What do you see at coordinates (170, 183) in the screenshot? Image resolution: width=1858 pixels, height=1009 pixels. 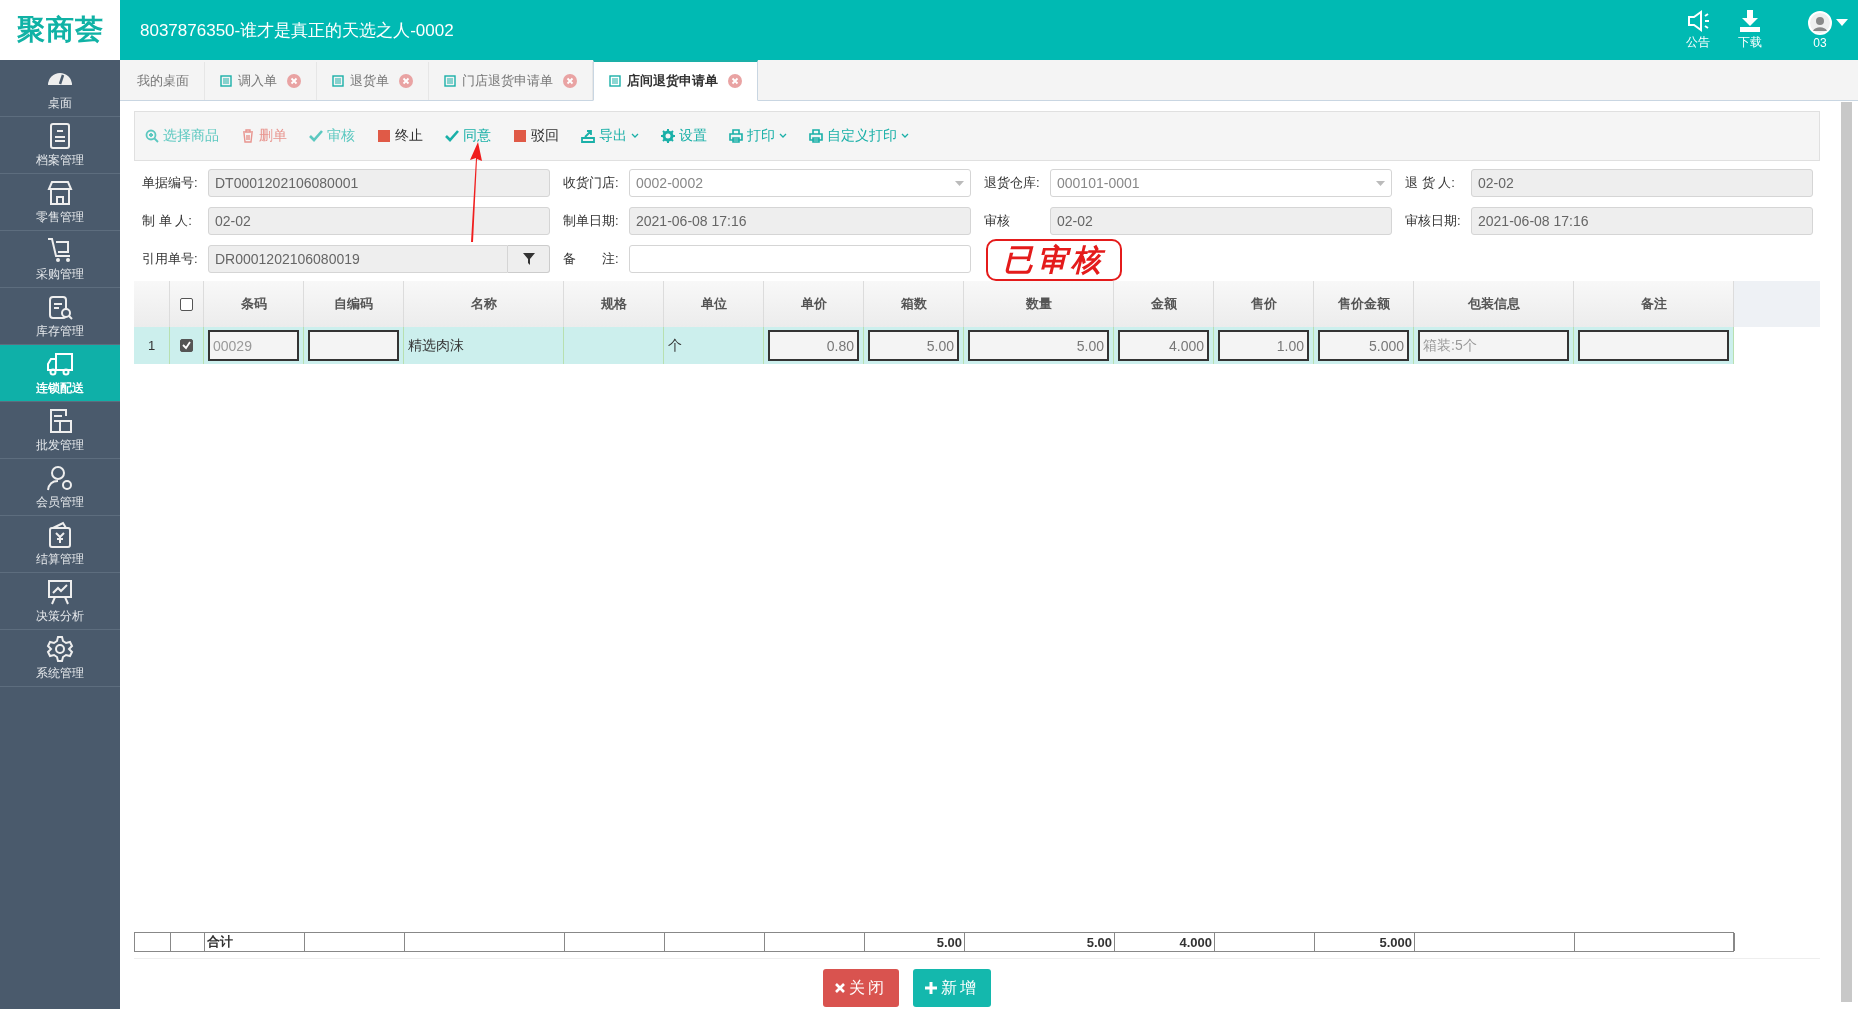 I see `field-label: 单据编号:` at bounding box center [170, 183].